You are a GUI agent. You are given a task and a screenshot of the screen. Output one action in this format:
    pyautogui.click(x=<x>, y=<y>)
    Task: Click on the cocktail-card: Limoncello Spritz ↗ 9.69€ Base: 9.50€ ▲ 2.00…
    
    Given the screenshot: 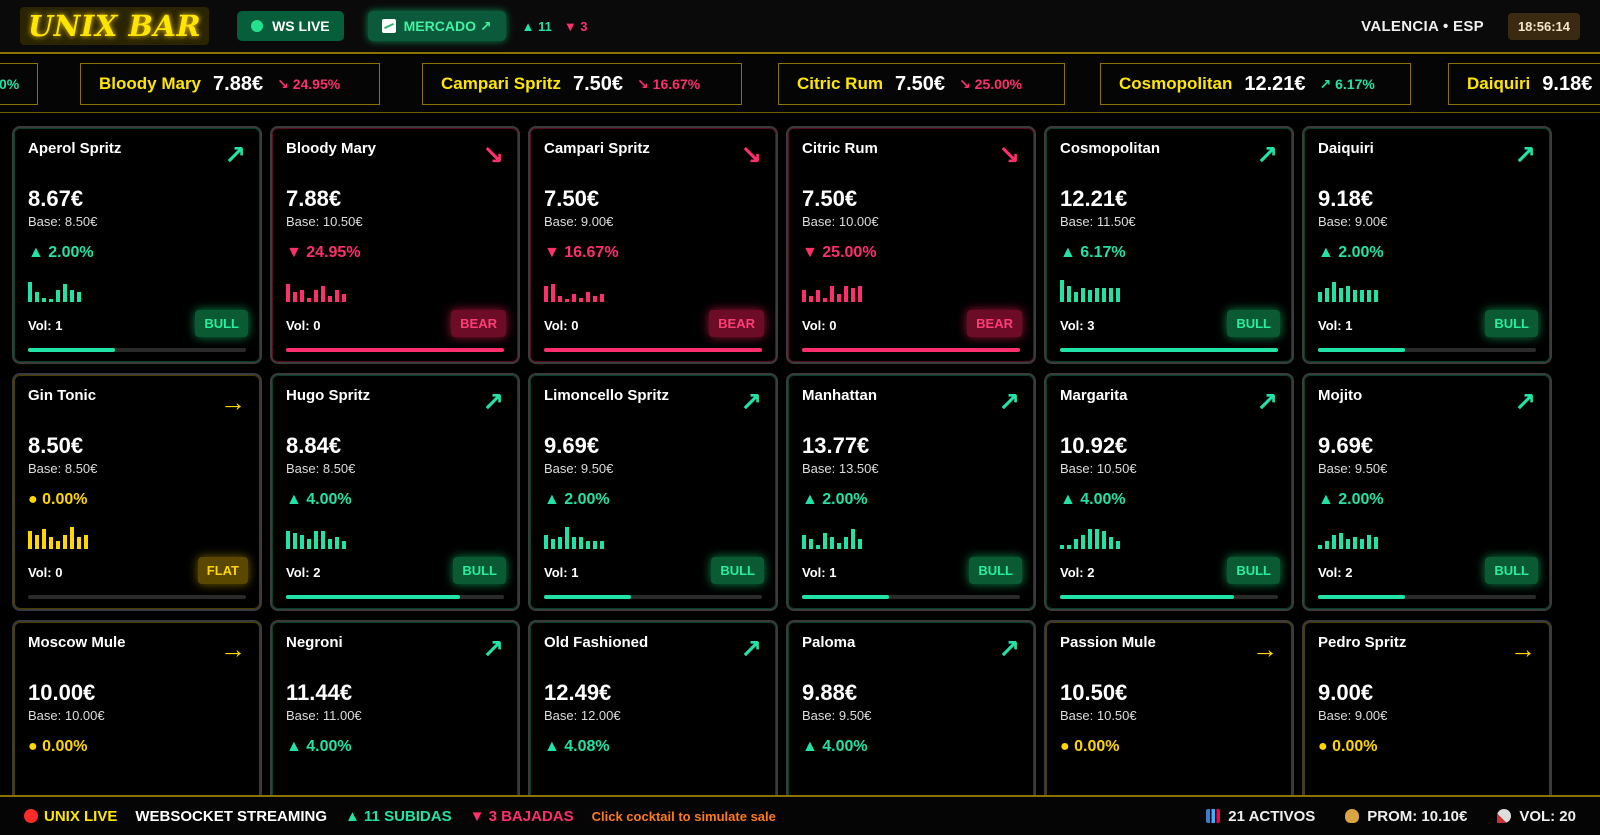 What is the action you would take?
    pyautogui.click(x=653, y=492)
    